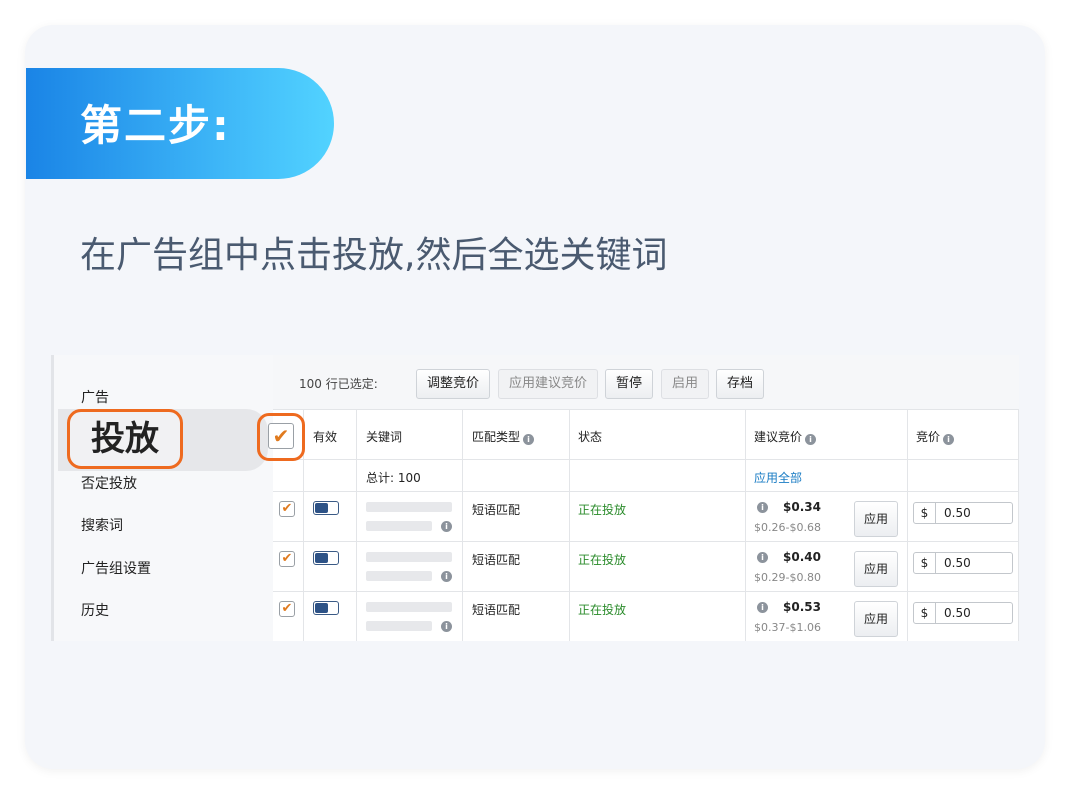 This screenshot has height=804, width=1080. What do you see at coordinates (802, 507) in the screenshot?
I see `suggested-bid: $0.34` at bounding box center [802, 507].